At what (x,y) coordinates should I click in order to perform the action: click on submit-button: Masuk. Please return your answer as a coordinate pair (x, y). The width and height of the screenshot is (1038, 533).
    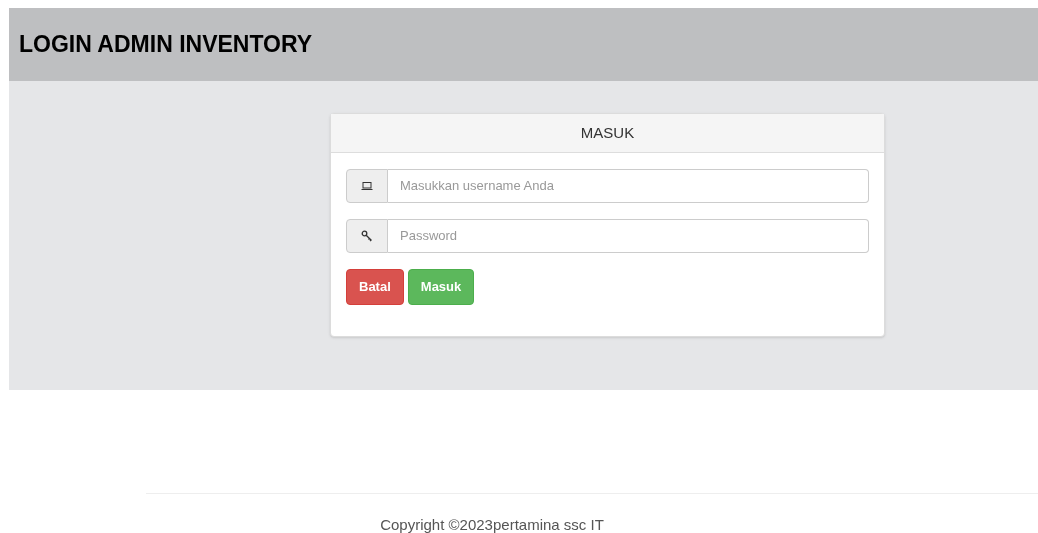
    Looking at the image, I should click on (441, 287).